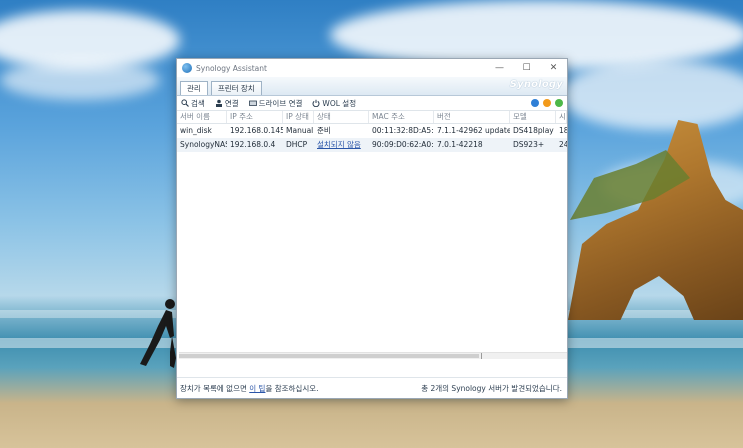 The height and width of the screenshot is (448, 743). What do you see at coordinates (563, 144) in the screenshot?
I see `cell-truncated: 244` at bounding box center [563, 144].